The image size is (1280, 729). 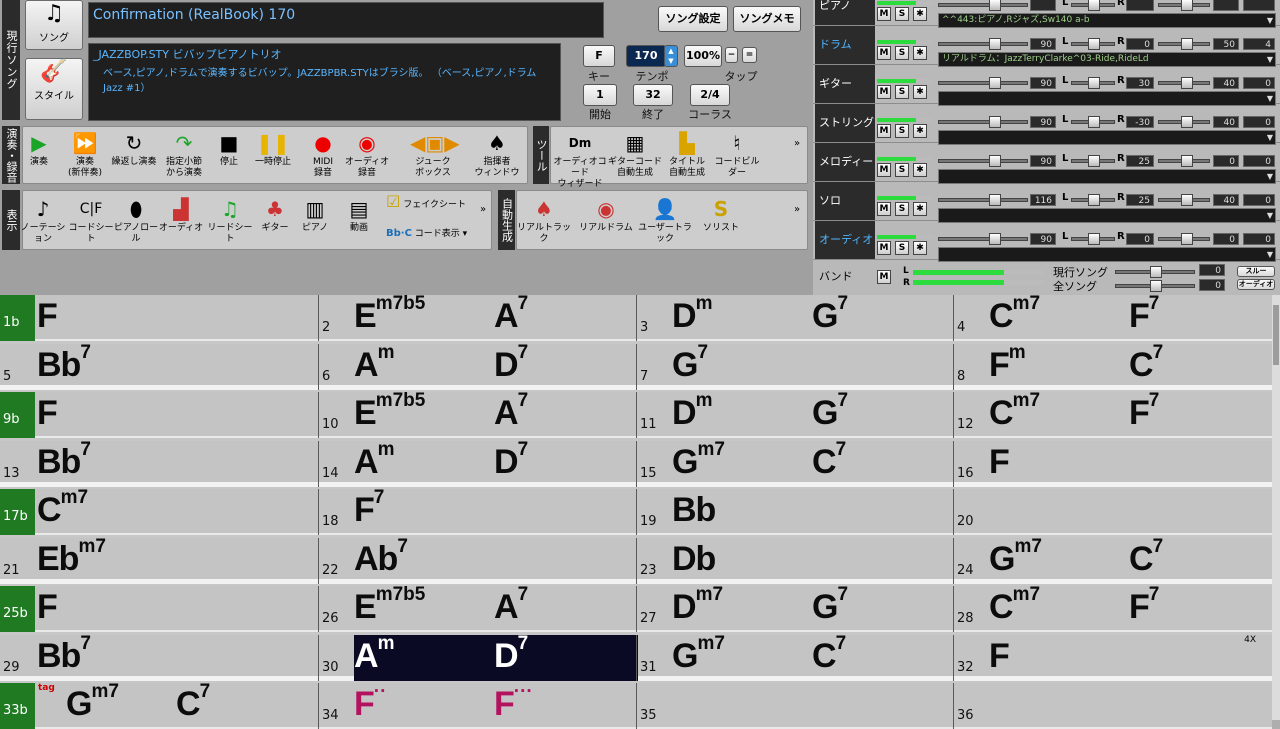 I want to click on scrollbar-thumb, so click(x=1276, y=335).